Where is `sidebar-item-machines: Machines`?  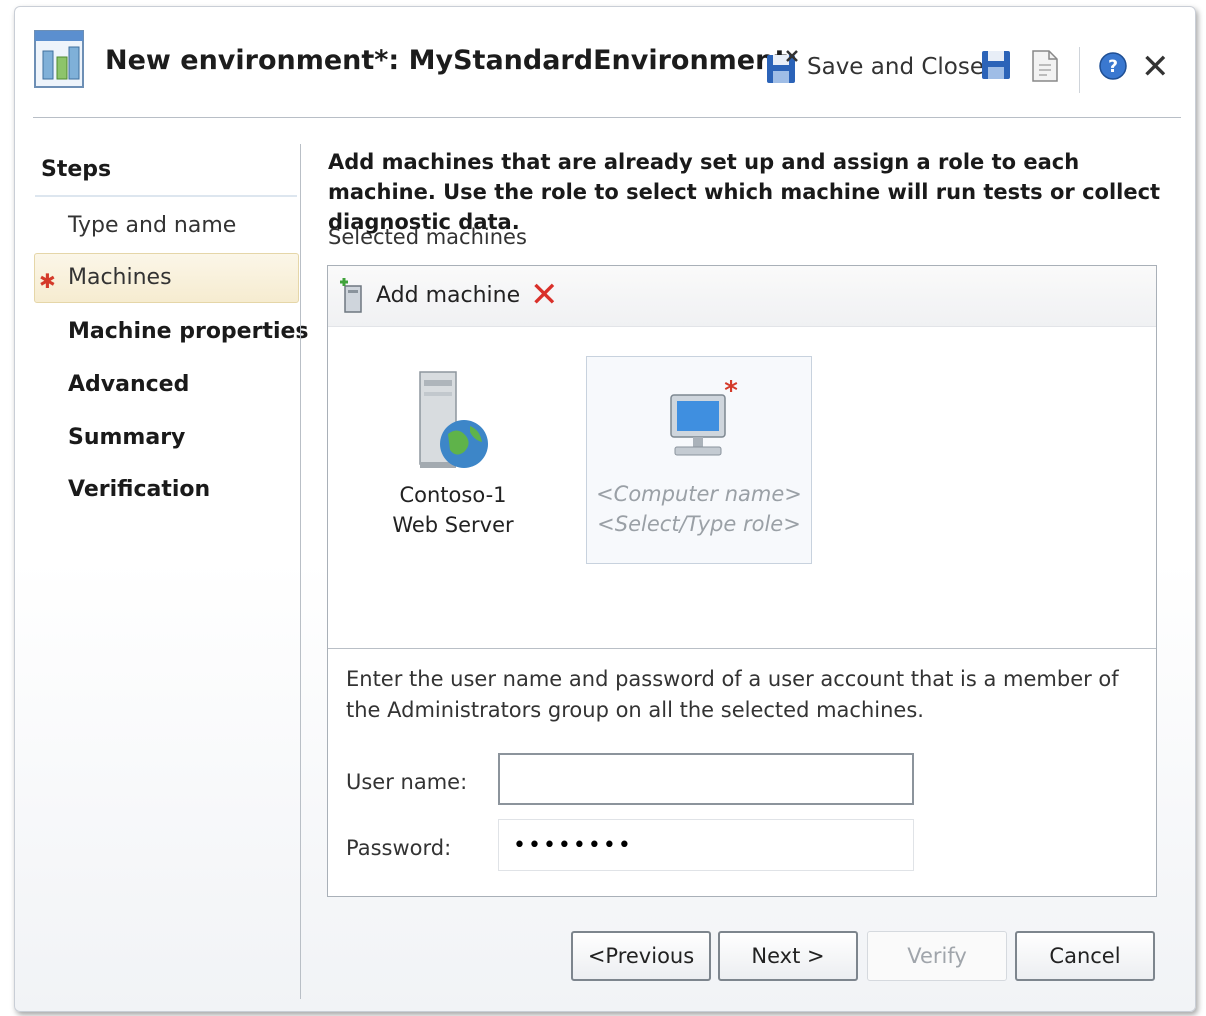 sidebar-item-machines: Machines is located at coordinates (120, 277).